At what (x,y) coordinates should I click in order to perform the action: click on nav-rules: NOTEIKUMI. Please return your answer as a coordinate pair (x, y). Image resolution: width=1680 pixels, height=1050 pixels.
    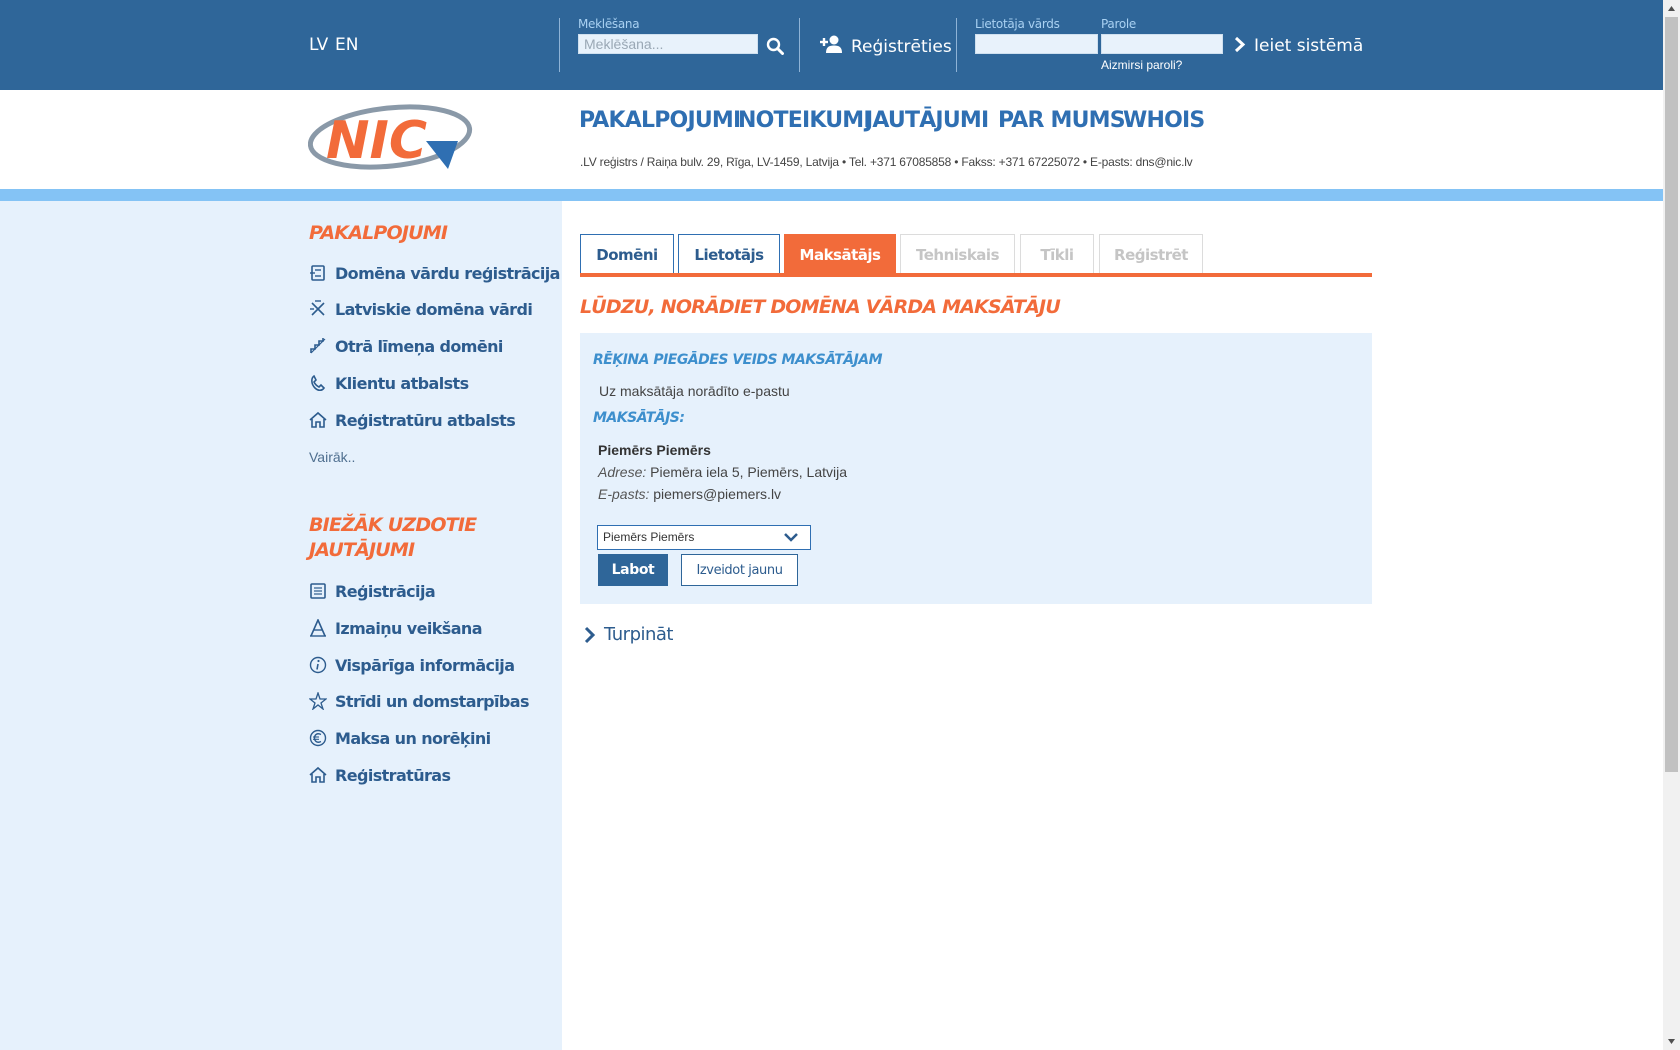
    Looking at the image, I should click on (805, 120).